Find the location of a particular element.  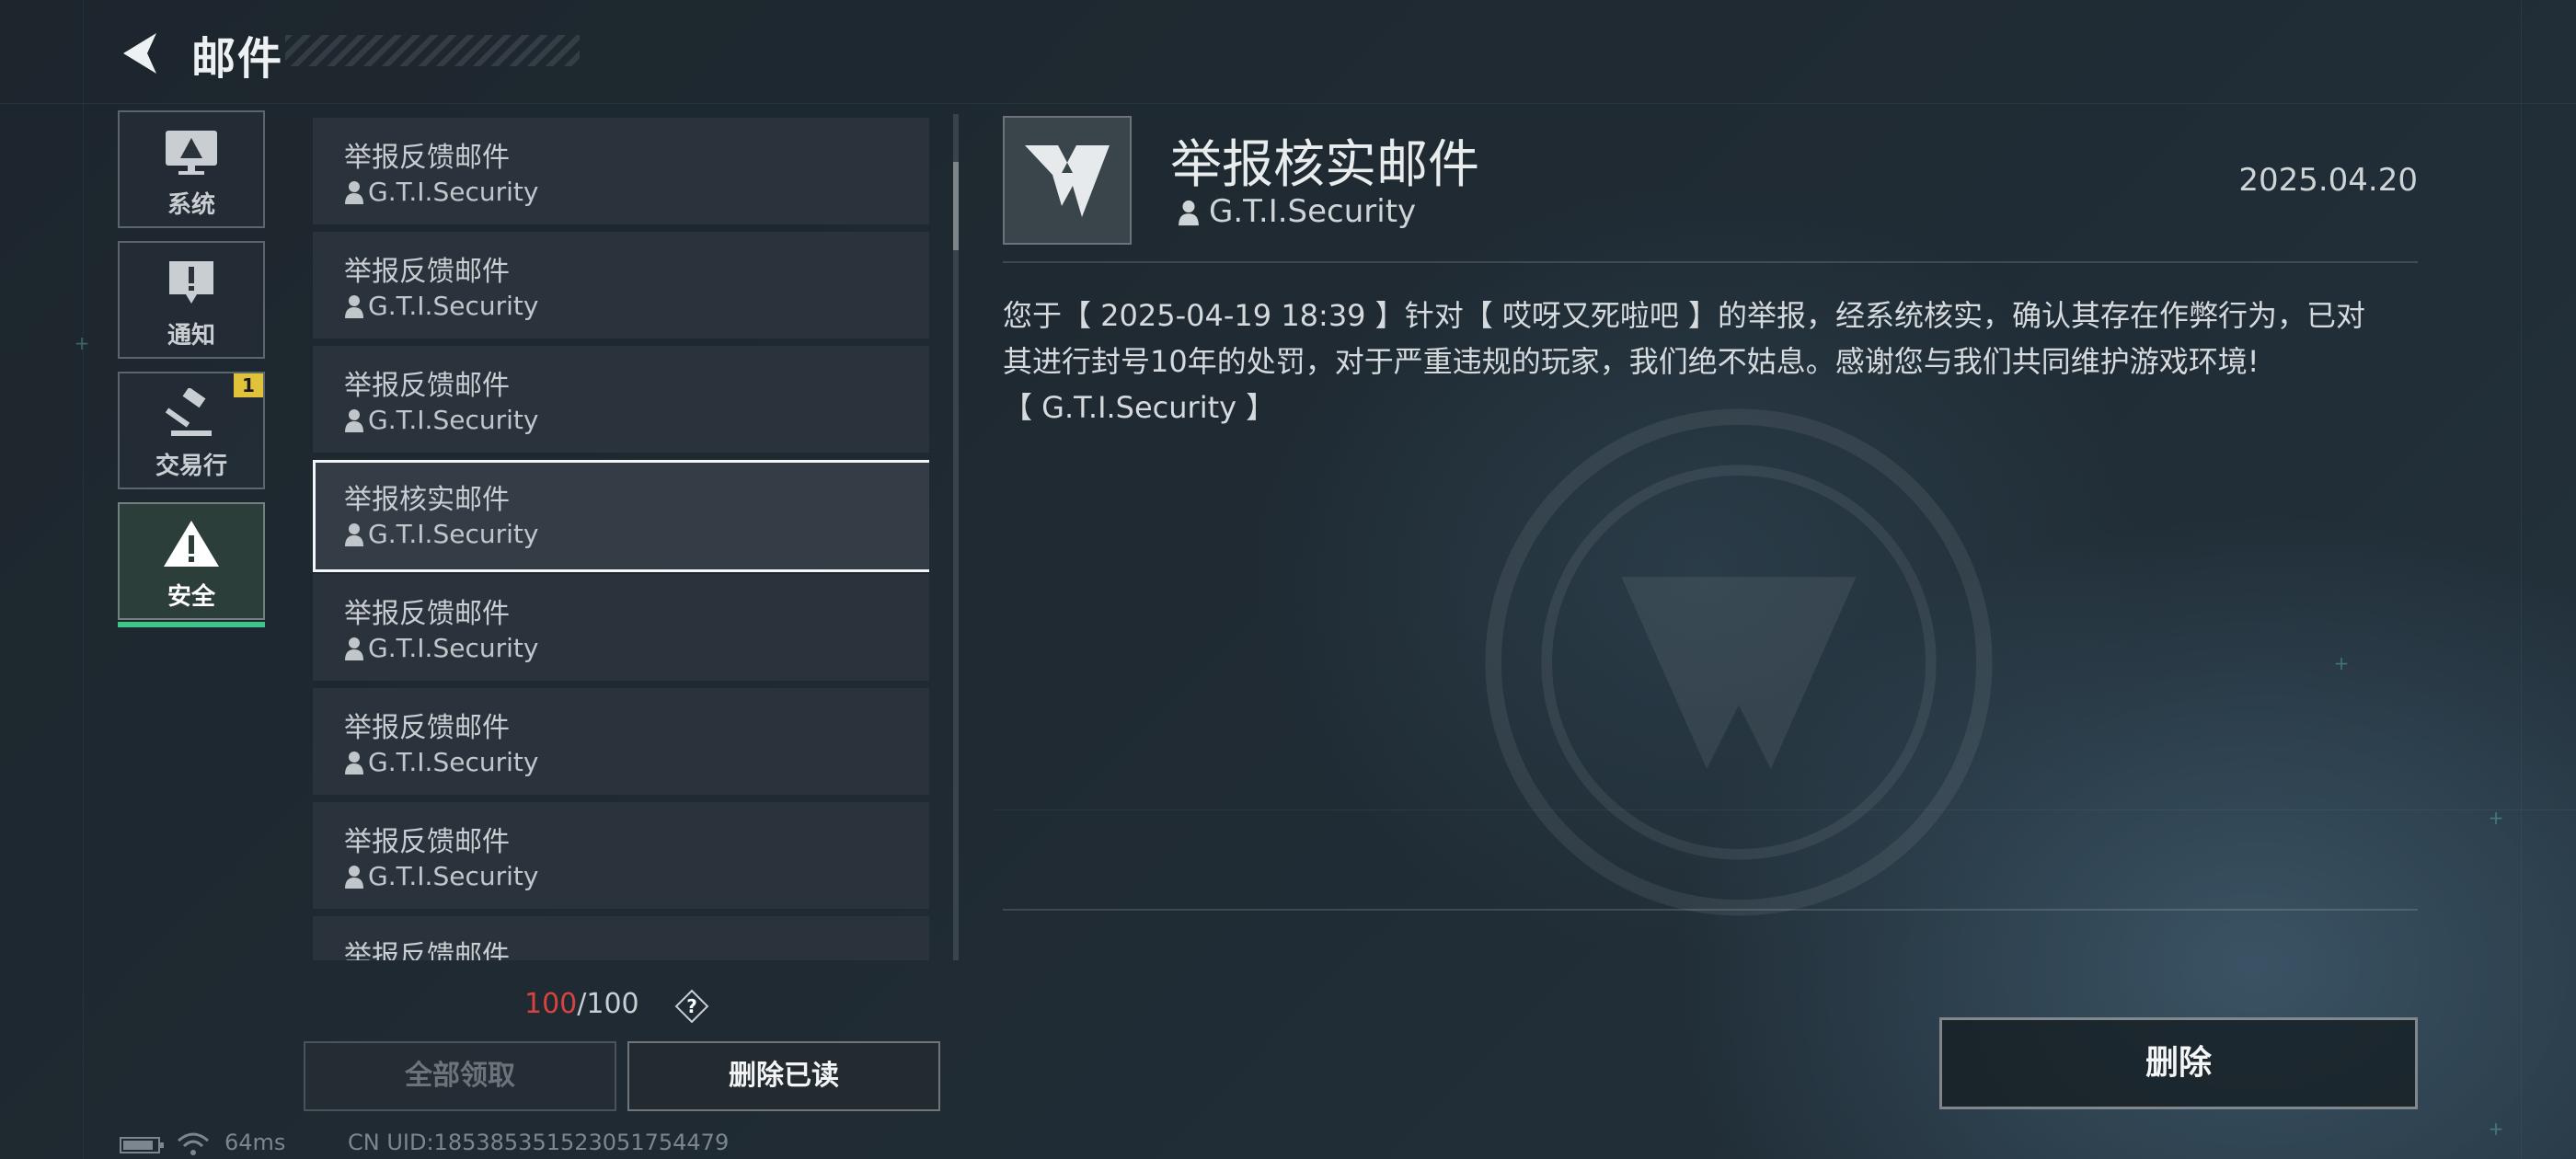

uid-text: CN UID:185385351523051754479 is located at coordinates (539, 1142).